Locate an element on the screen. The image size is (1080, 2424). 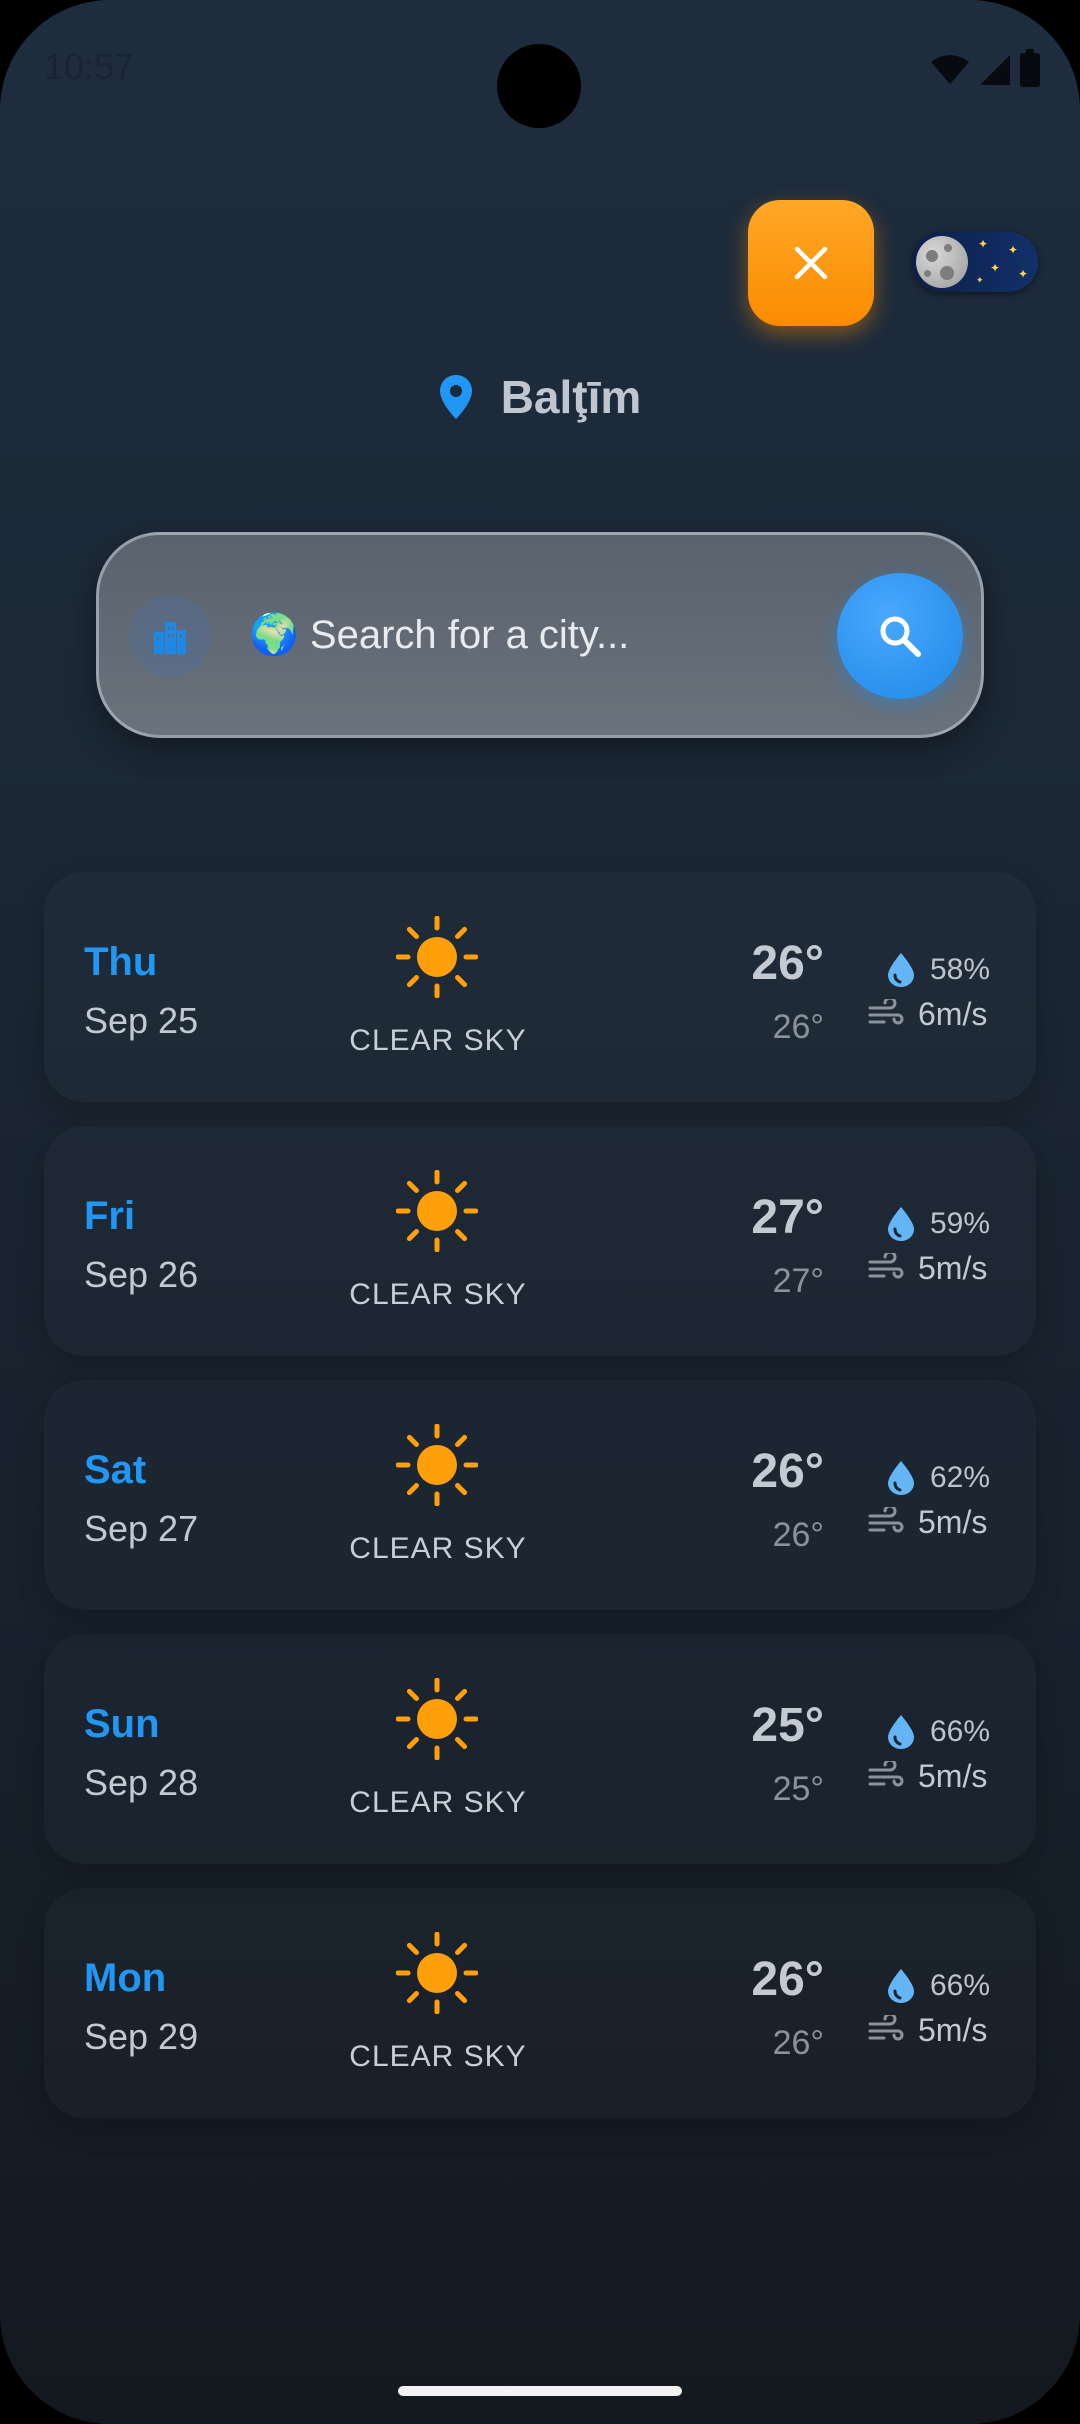
forecast-day-card: Thu Sep 25 CLEAR SKY 26° 26° 58% 6m/s is located at coordinates (540, 987).